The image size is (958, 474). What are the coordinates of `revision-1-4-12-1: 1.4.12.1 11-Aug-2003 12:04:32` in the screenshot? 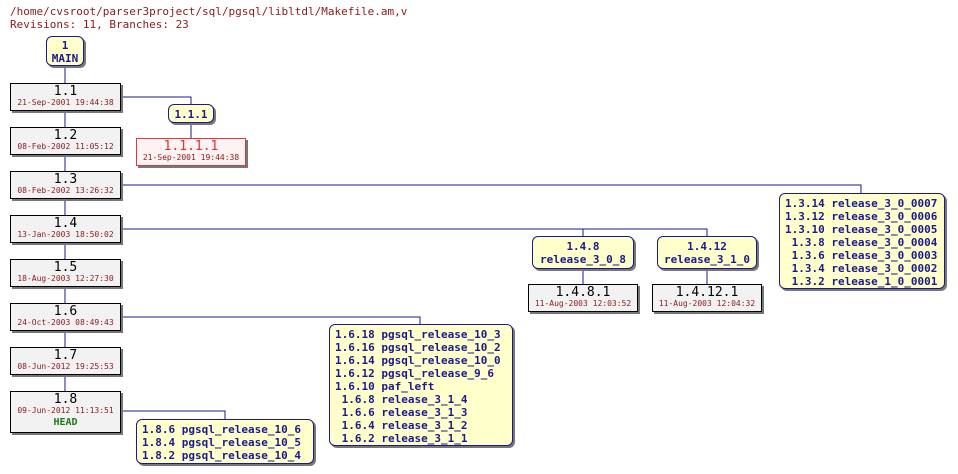 It's located at (707, 298).